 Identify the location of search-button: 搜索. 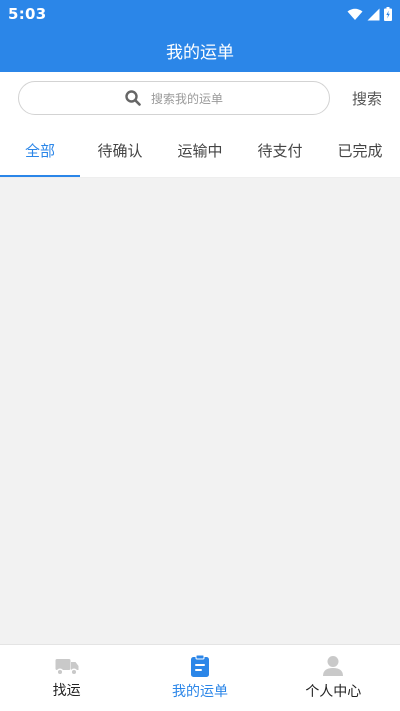
(356, 98).